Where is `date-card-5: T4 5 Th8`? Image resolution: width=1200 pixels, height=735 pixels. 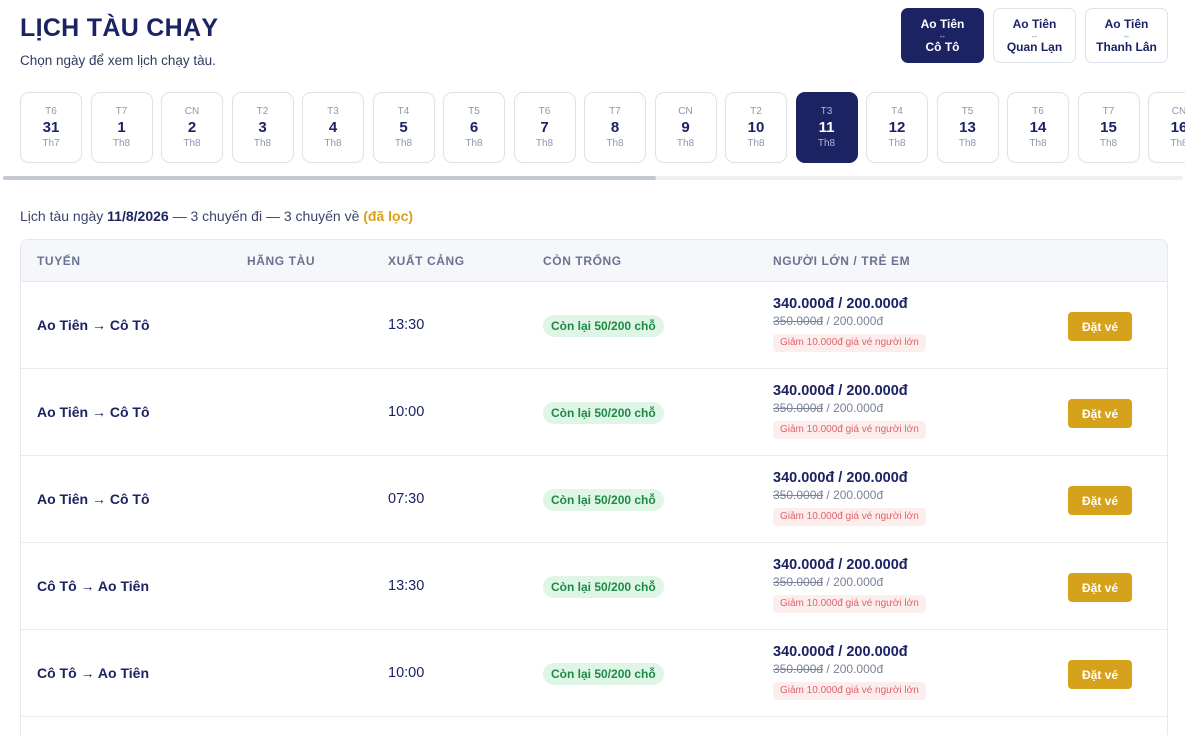 date-card-5: T4 5 Th8 is located at coordinates (403, 127).